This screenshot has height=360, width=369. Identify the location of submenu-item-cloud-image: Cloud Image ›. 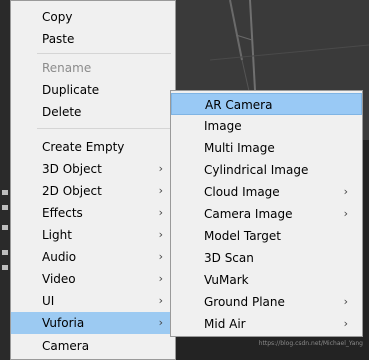
(266, 192).